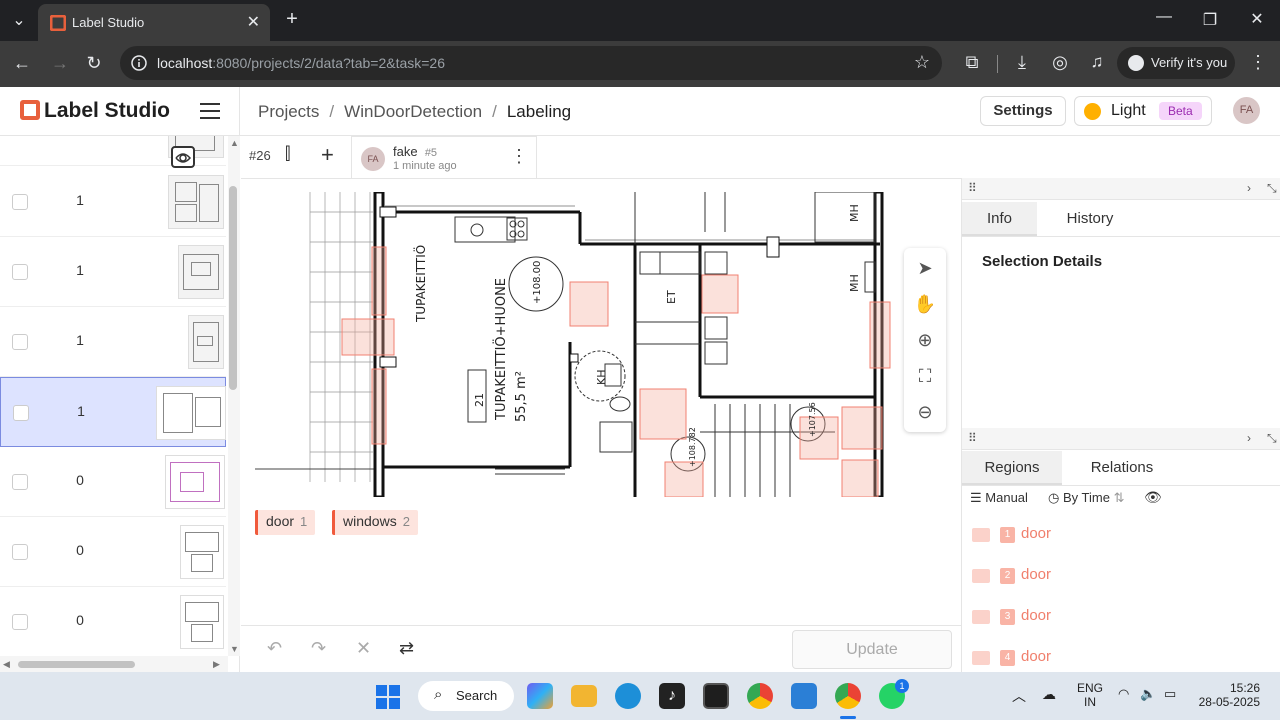 This screenshot has width=1280, height=720. I want to click on redo-icon: ↷, so click(318, 648).